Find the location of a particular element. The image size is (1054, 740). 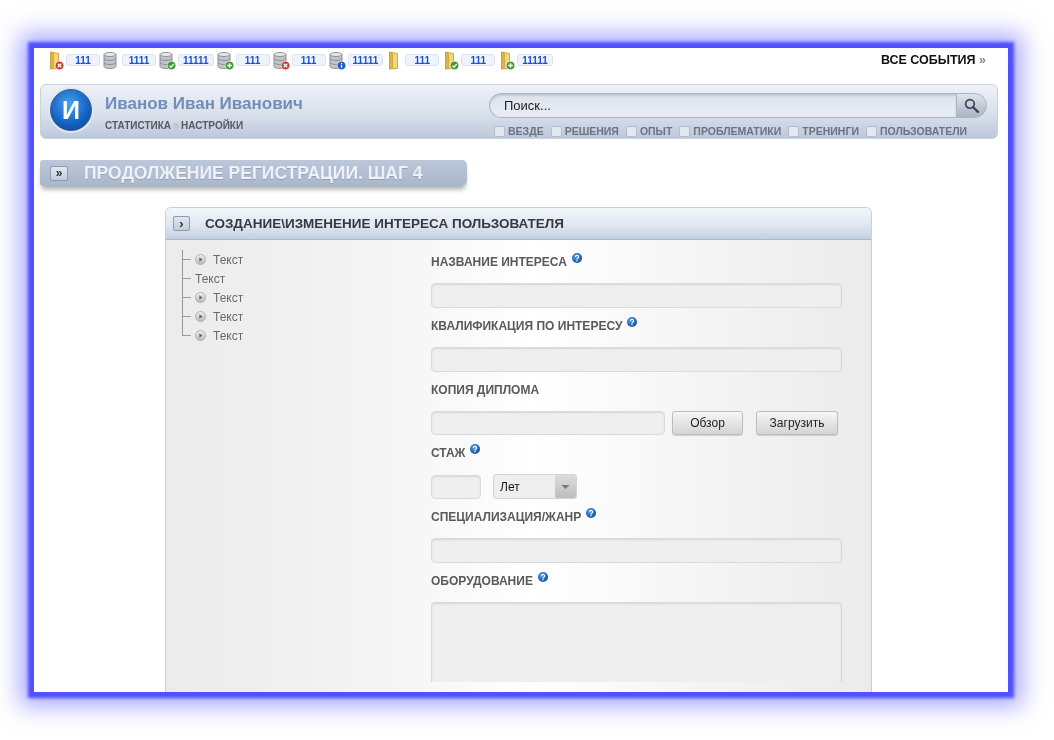

expand-button: » is located at coordinates (59, 173).